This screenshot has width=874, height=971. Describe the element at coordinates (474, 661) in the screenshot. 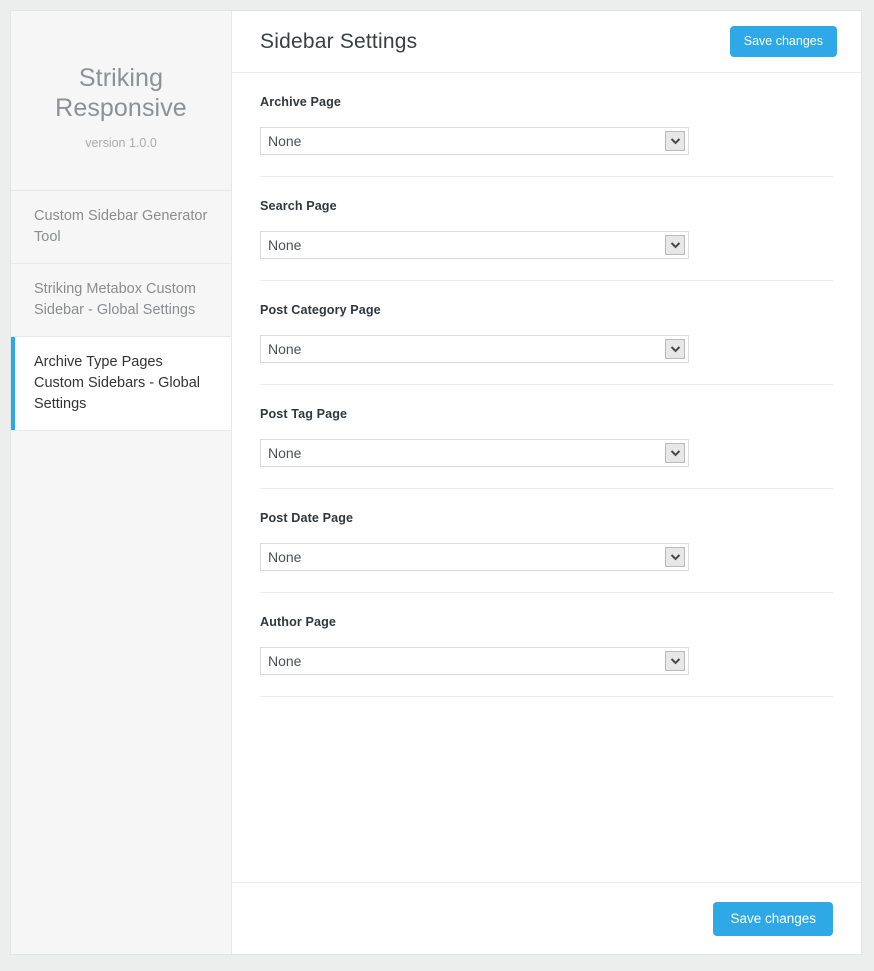

I see `author-page-select: None` at that location.